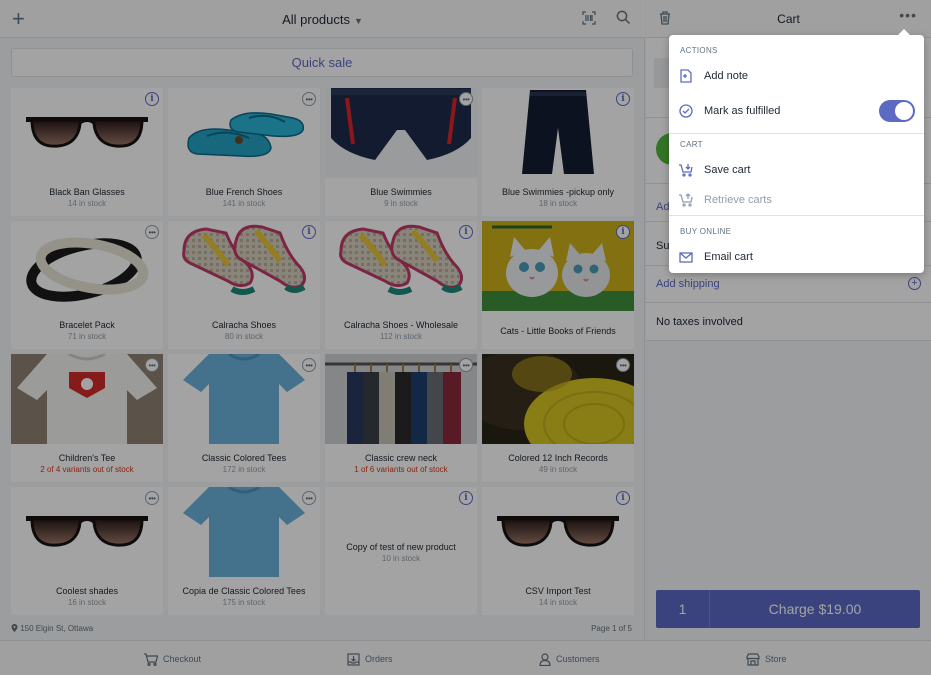 The width and height of the screenshot is (931, 675). What do you see at coordinates (727, 170) in the screenshot?
I see `menu-label: Save cart` at bounding box center [727, 170].